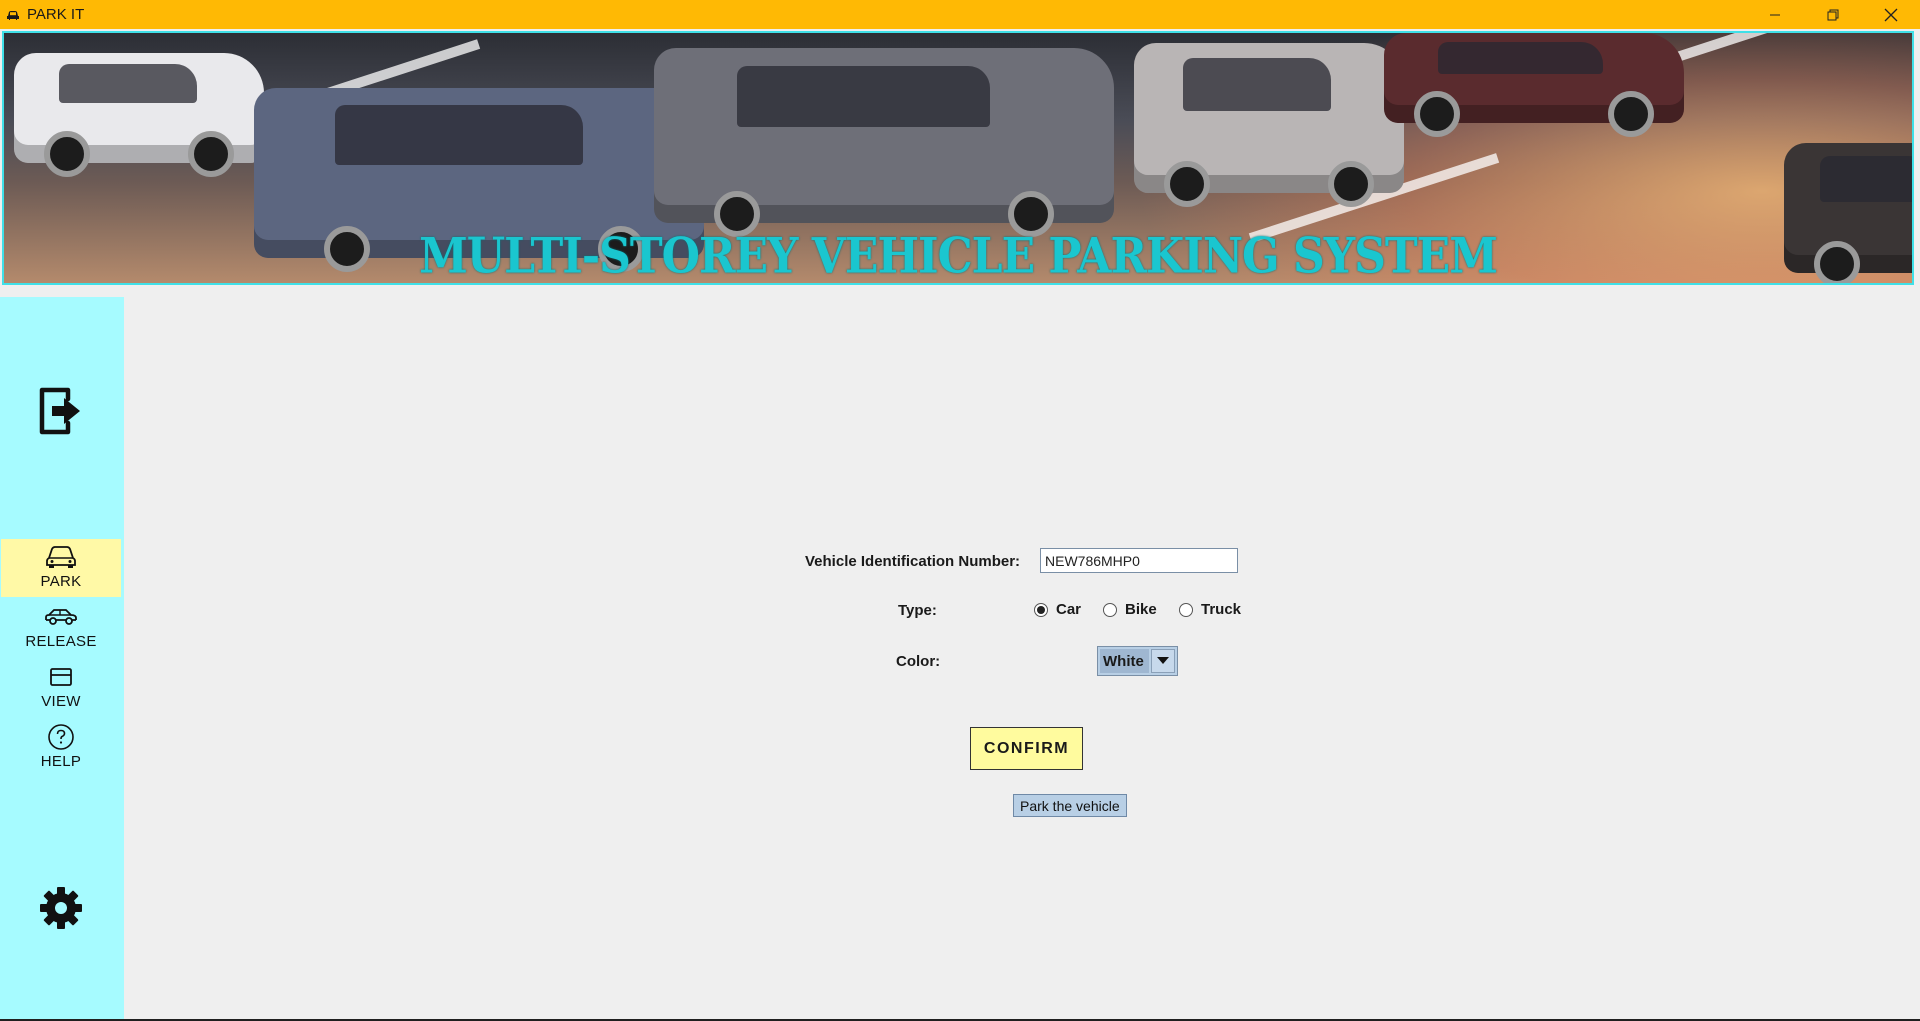  Describe the element at coordinates (1534, 85) in the screenshot. I see `banner-car-red` at that location.